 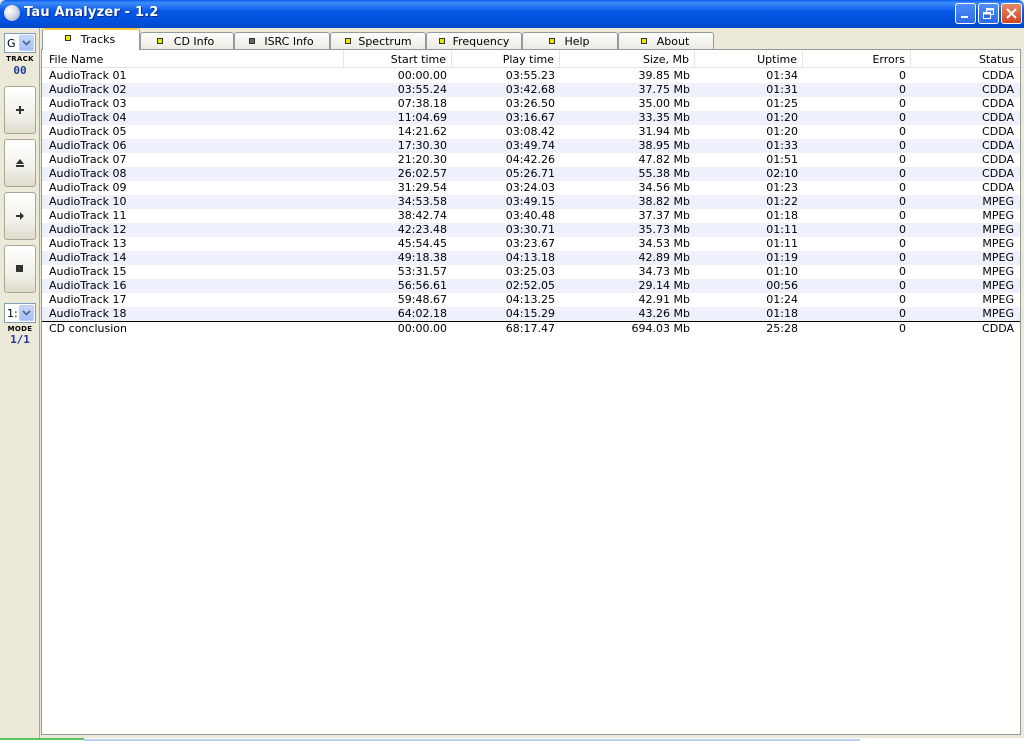 I want to click on size-cell: 42.89 Mb, so click(x=664, y=257).